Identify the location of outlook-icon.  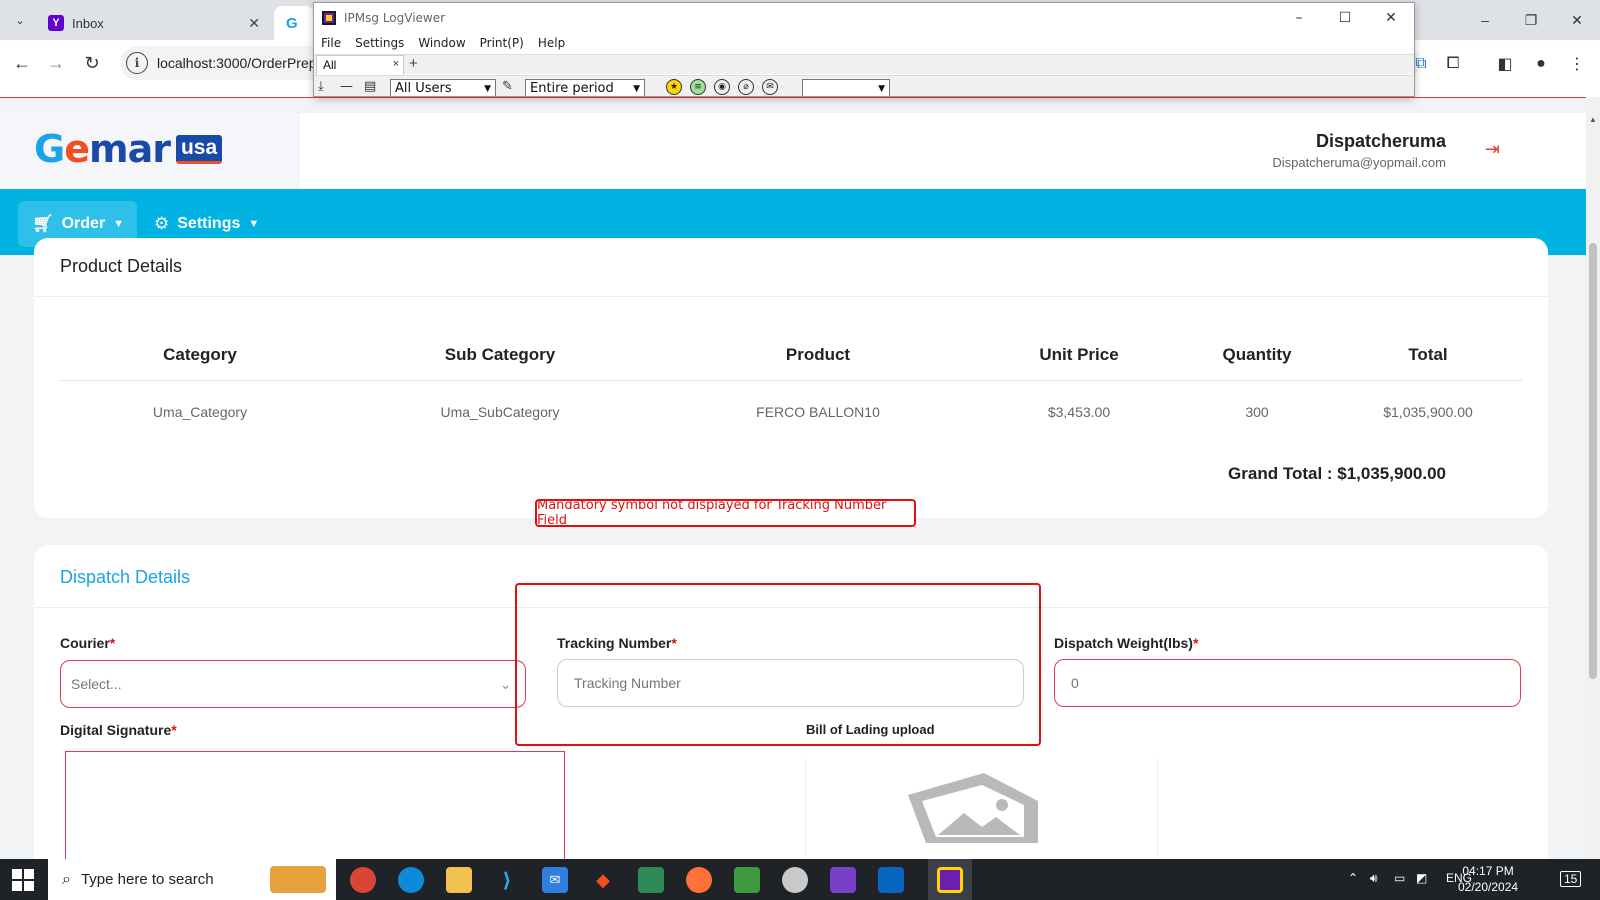
(891, 880).